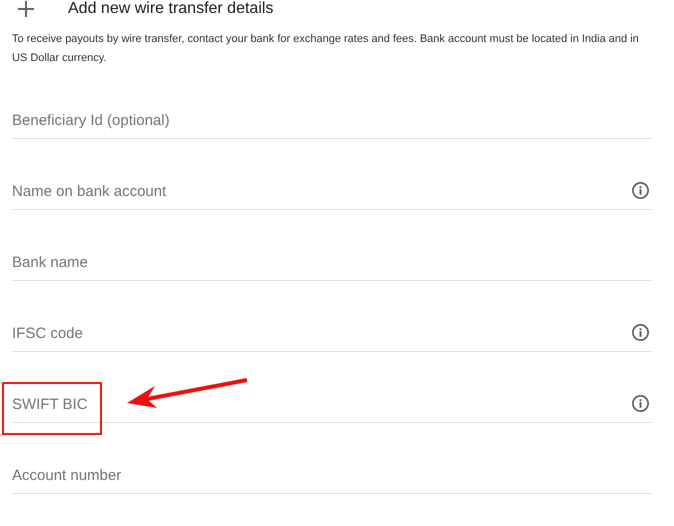  What do you see at coordinates (332, 475) in the screenshot?
I see `input-field: Account number` at bounding box center [332, 475].